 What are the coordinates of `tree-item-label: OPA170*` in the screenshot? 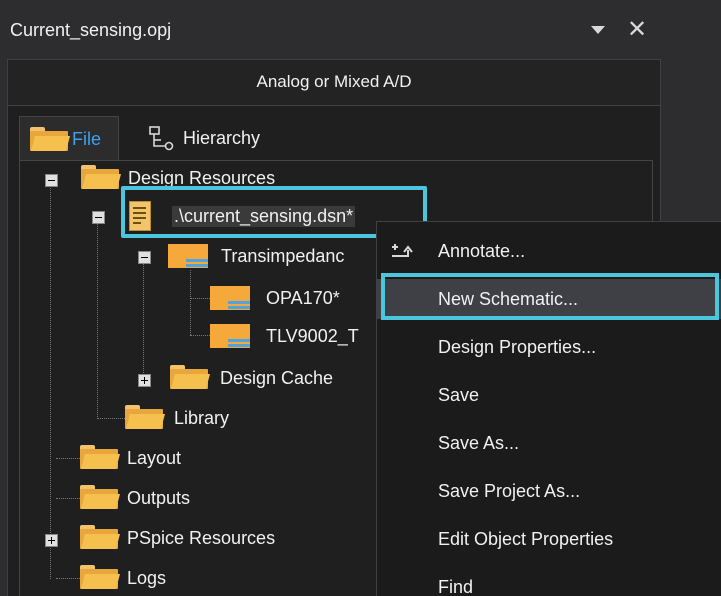 It's located at (303, 298).